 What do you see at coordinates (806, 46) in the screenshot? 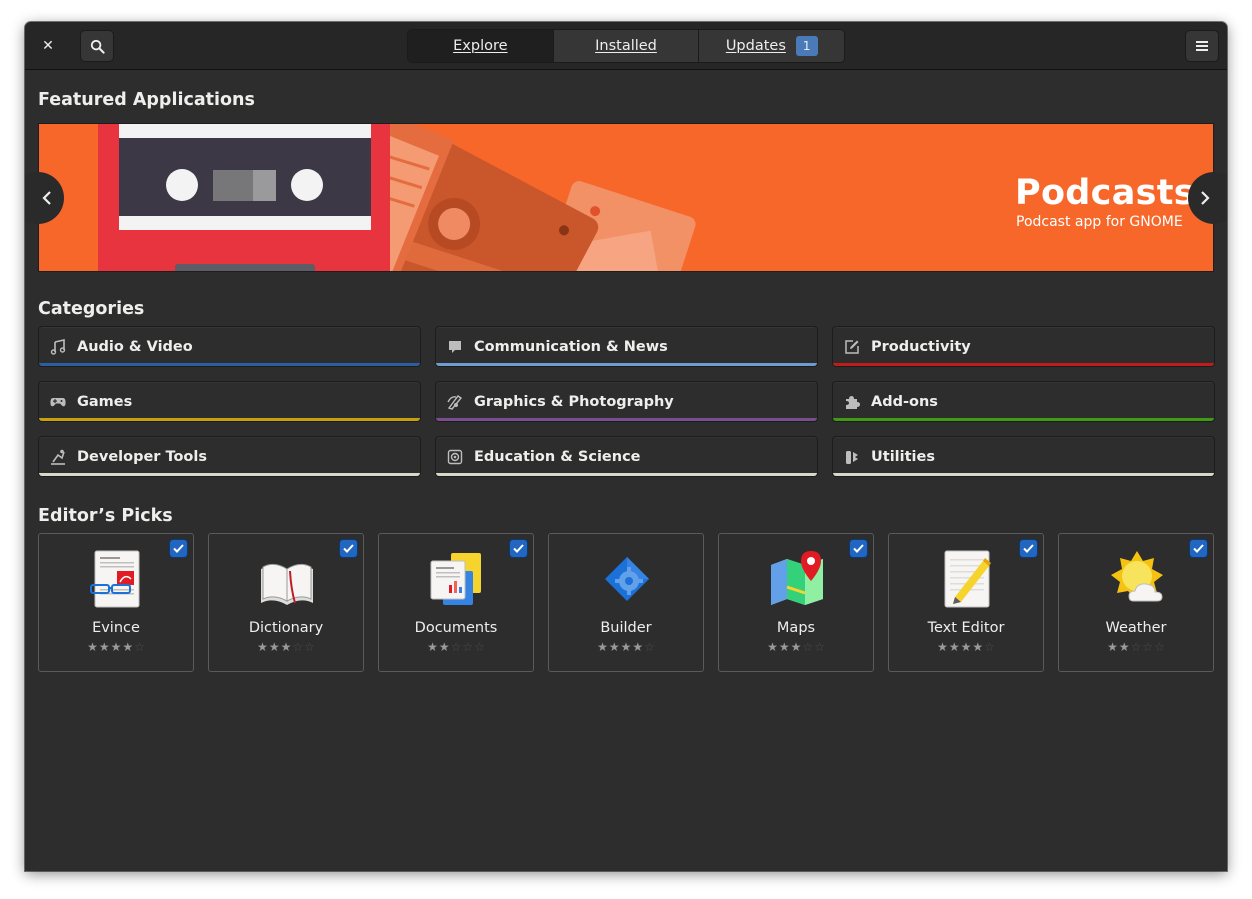
I see `updates-count-badge: 1` at bounding box center [806, 46].